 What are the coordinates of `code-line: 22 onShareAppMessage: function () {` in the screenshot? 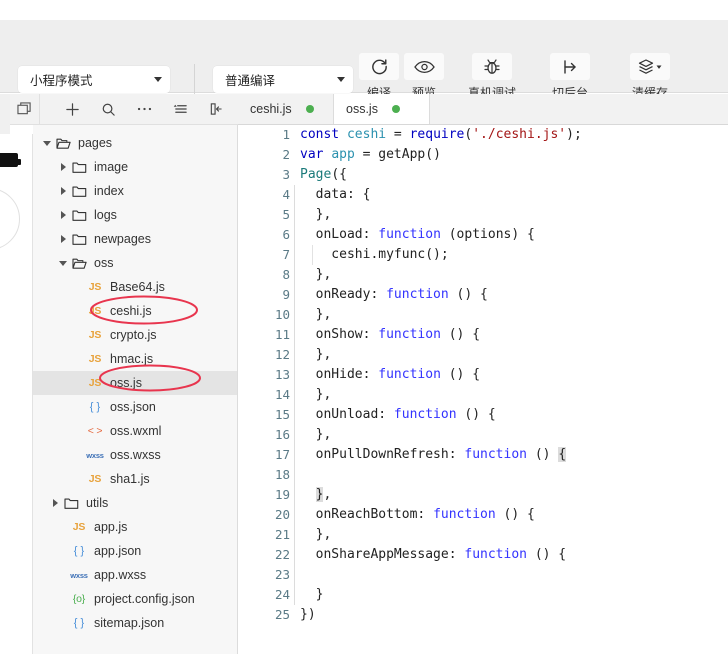 It's located at (483, 555).